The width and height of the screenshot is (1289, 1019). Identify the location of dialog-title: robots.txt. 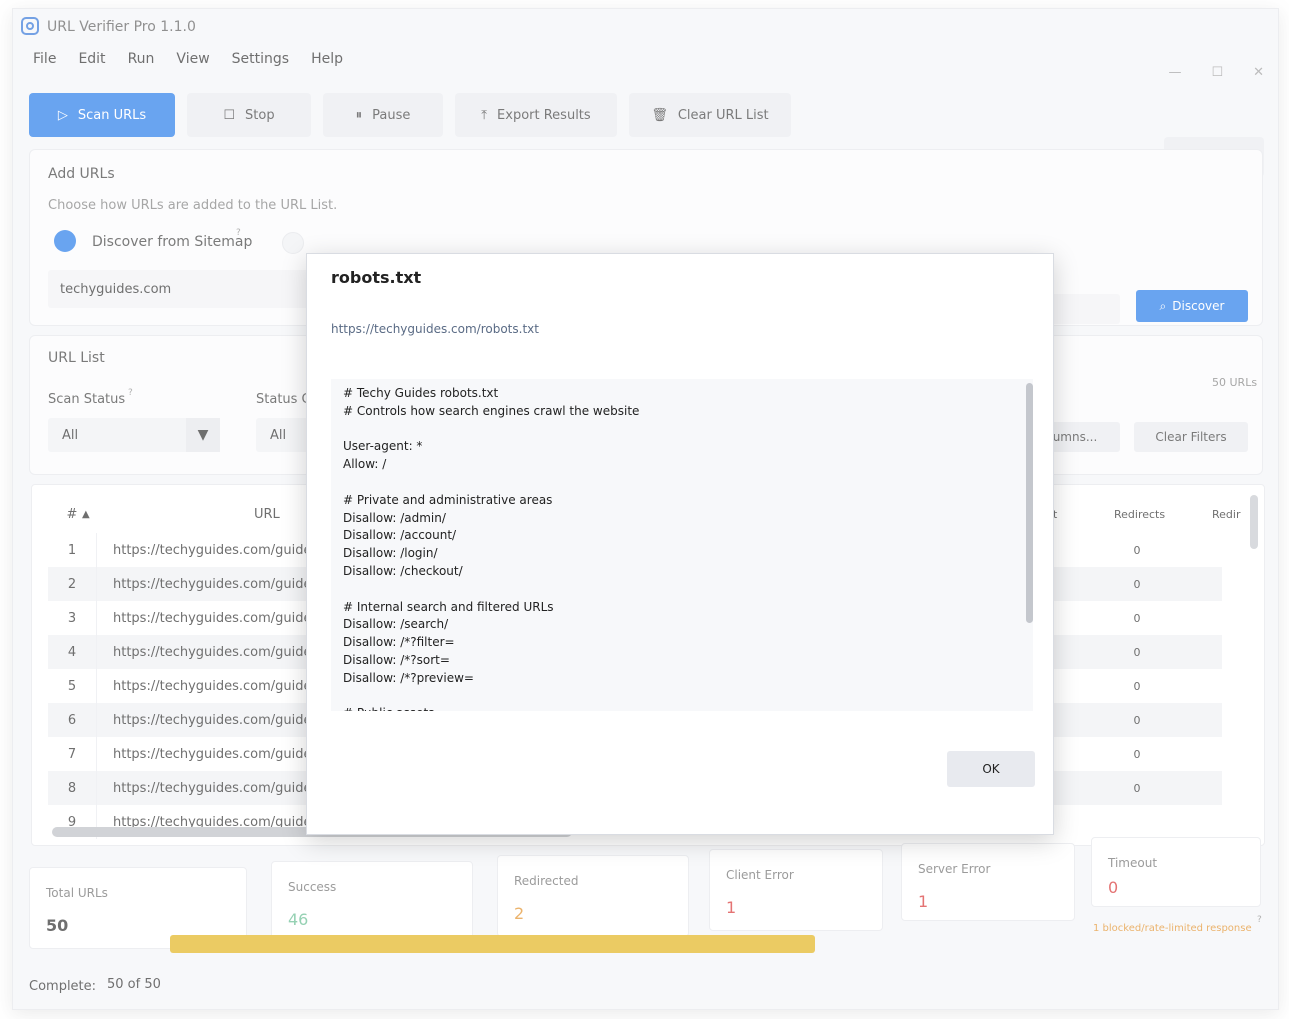
(376, 277).